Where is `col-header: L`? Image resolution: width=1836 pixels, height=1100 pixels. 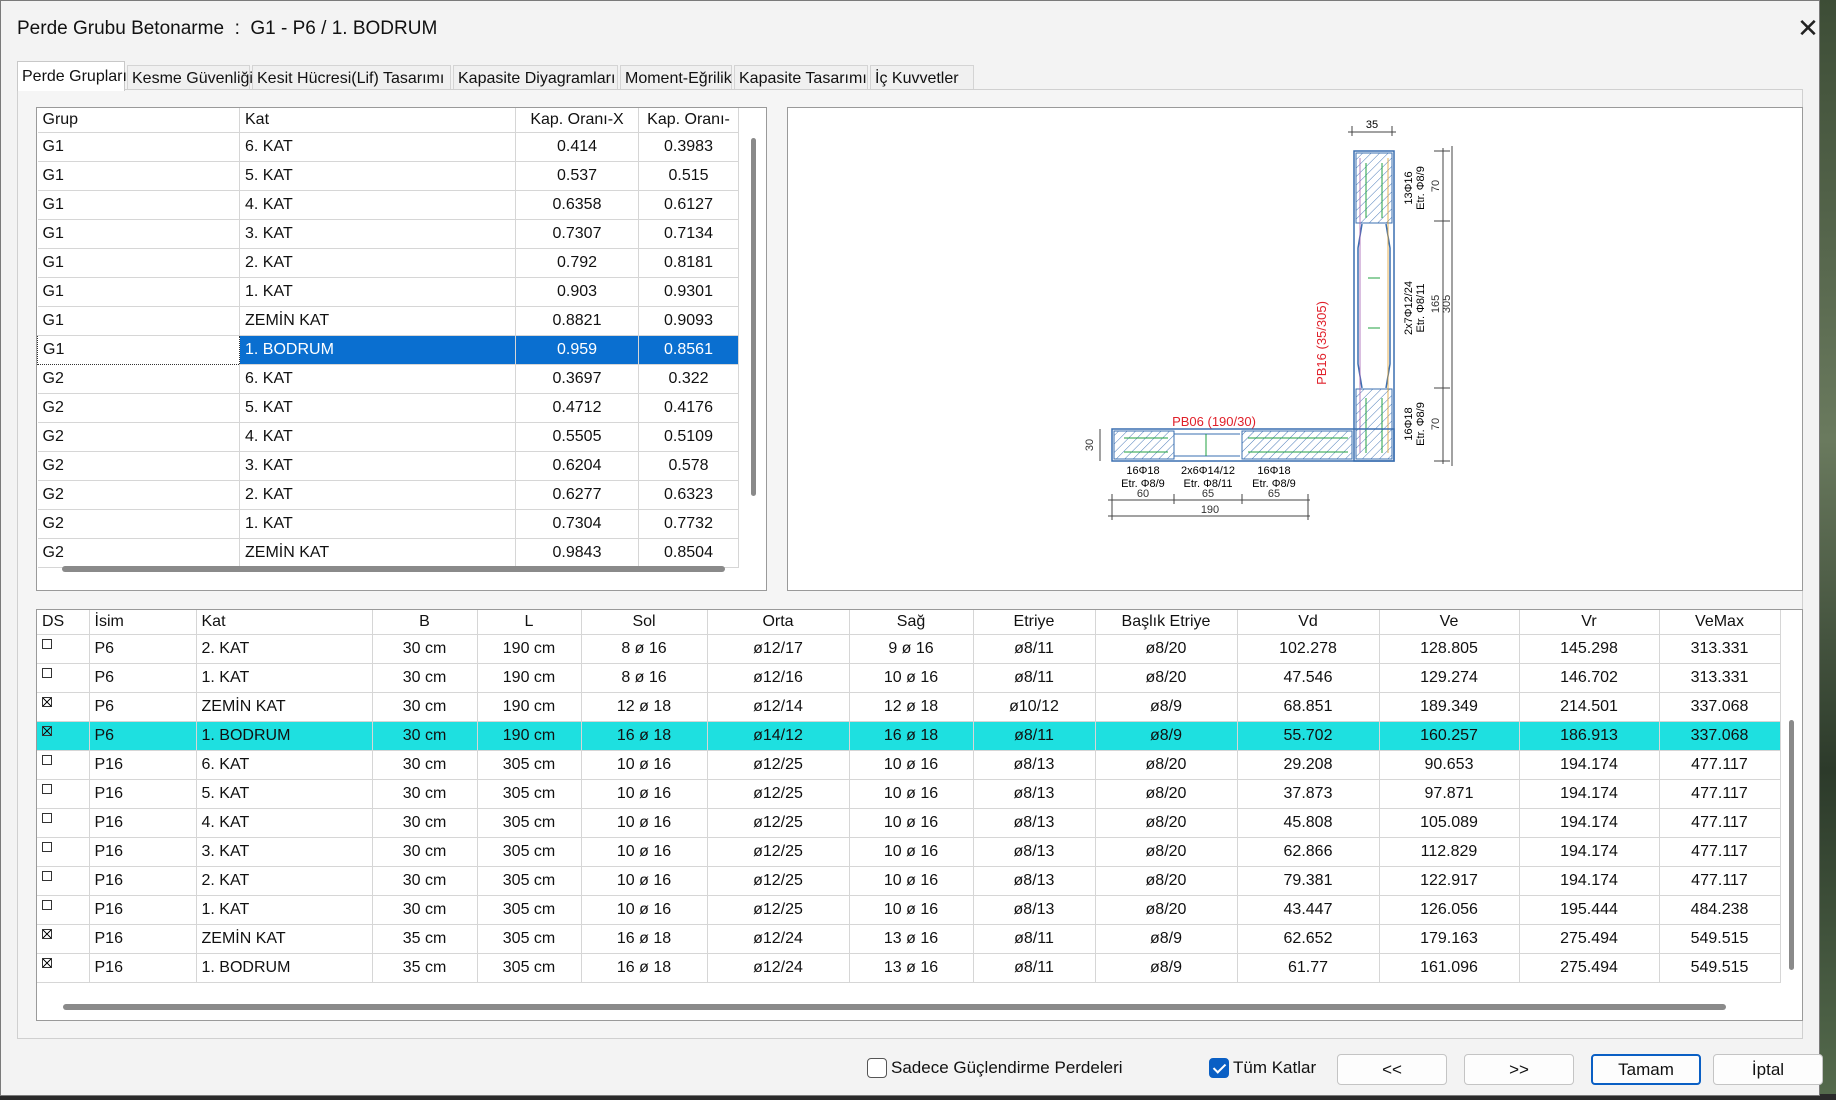 col-header: L is located at coordinates (529, 622).